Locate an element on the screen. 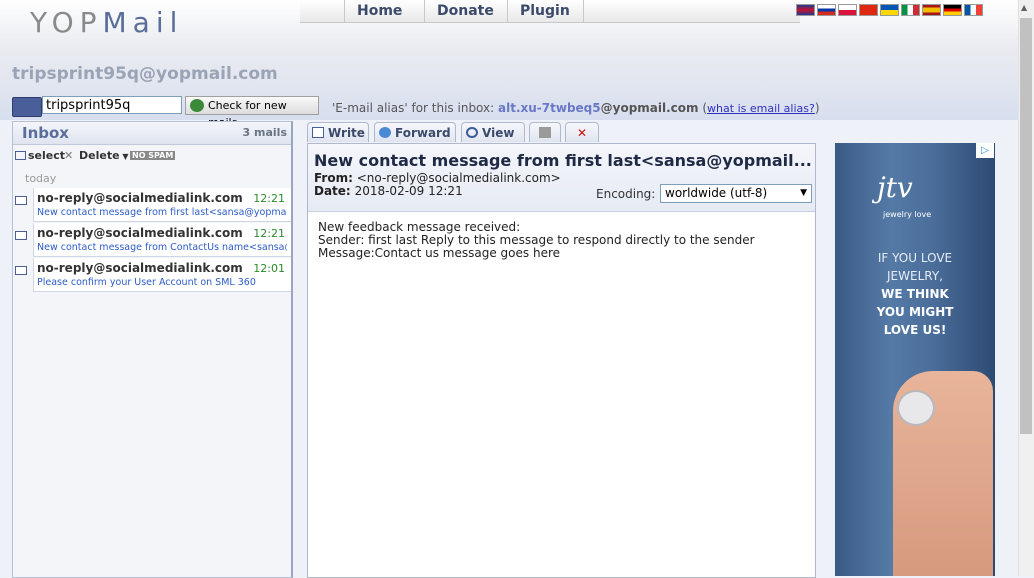 The height and width of the screenshot is (578, 1034). from-value: <no-reply@socialmedialink.com> is located at coordinates (458, 178).